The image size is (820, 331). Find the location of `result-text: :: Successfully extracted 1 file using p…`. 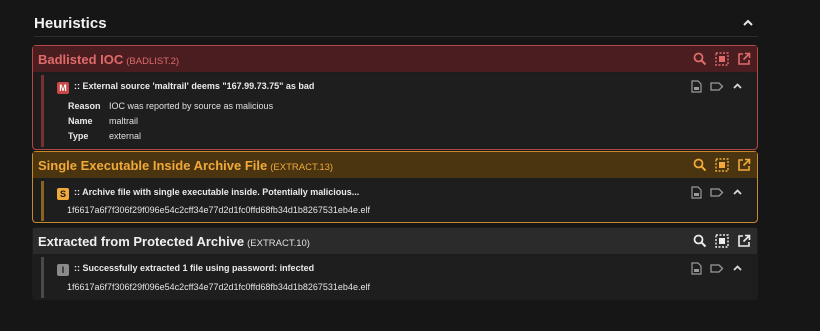

result-text: :: Successfully extracted 1 file using p… is located at coordinates (194, 268).